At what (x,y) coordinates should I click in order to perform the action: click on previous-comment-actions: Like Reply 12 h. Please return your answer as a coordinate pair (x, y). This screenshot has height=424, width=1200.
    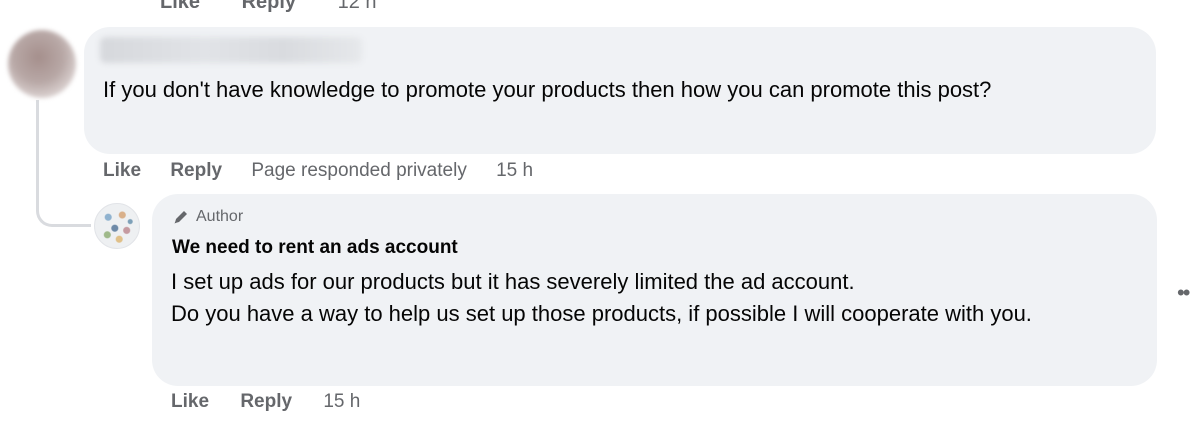
    Looking at the image, I should click on (286, 6).